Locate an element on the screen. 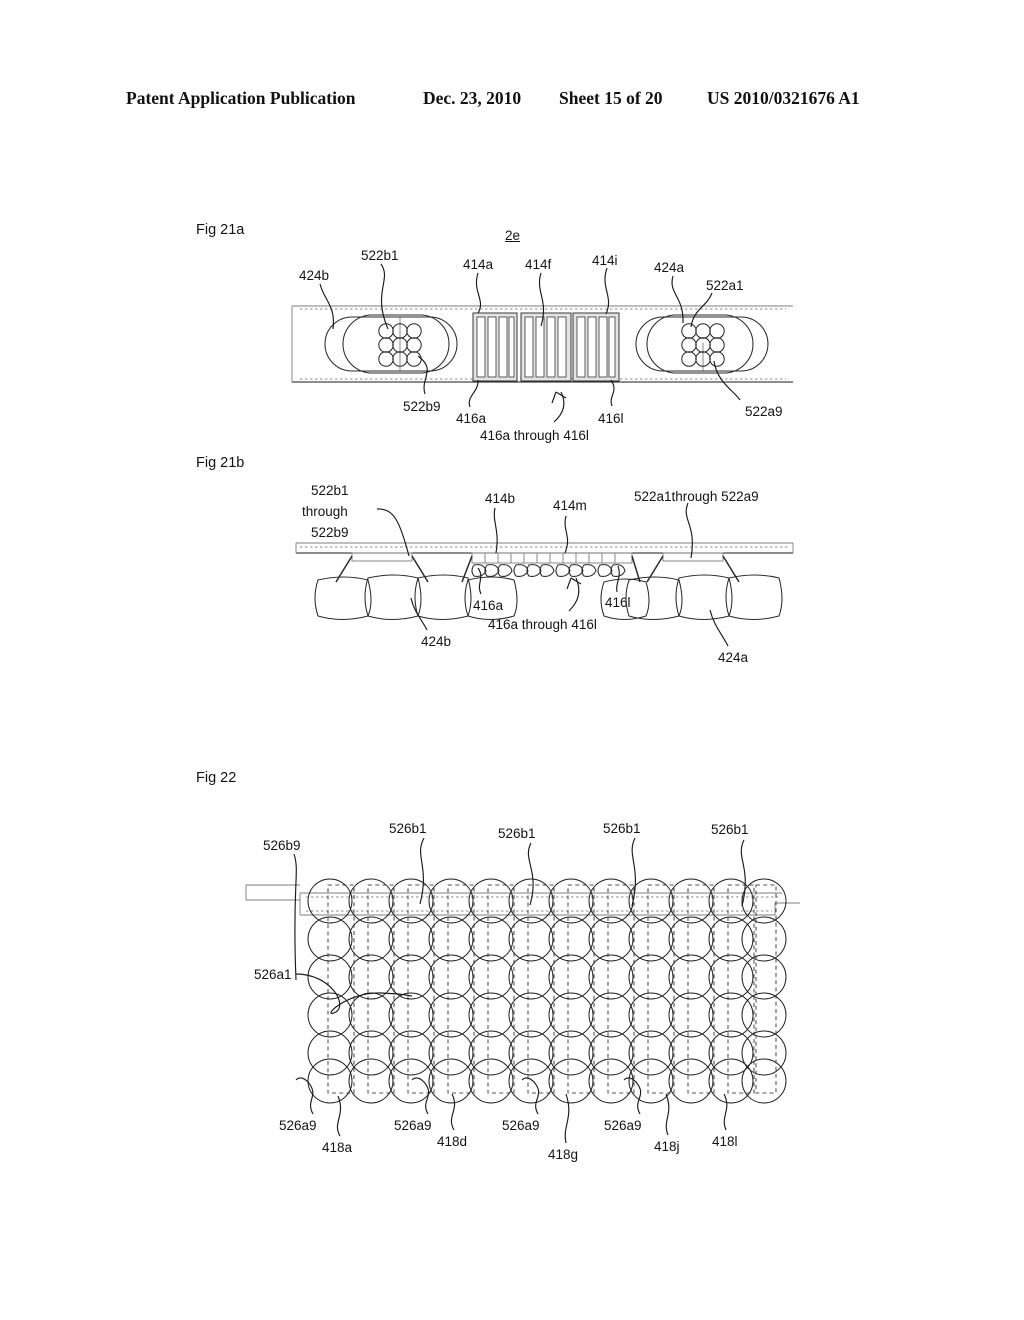  fig21a-label-522b1: 522b1 is located at coordinates (380, 255).